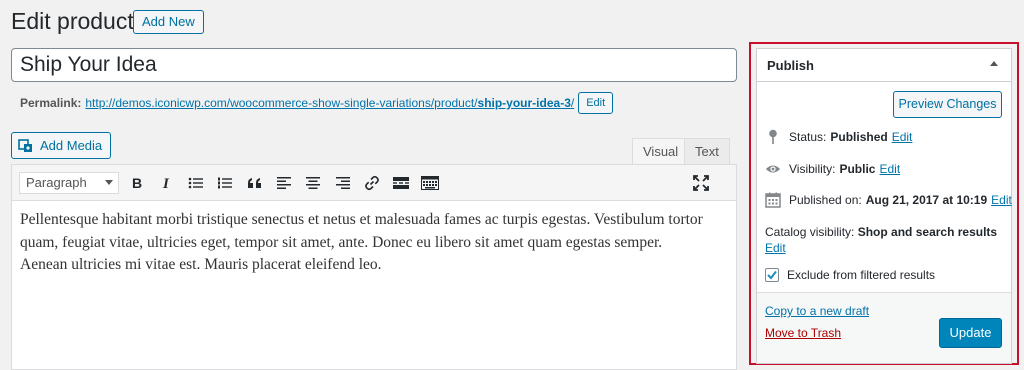 Image resolution: width=1024 pixels, height=370 pixels. Describe the element at coordinates (26, 146) in the screenshot. I see `media-icon` at that location.